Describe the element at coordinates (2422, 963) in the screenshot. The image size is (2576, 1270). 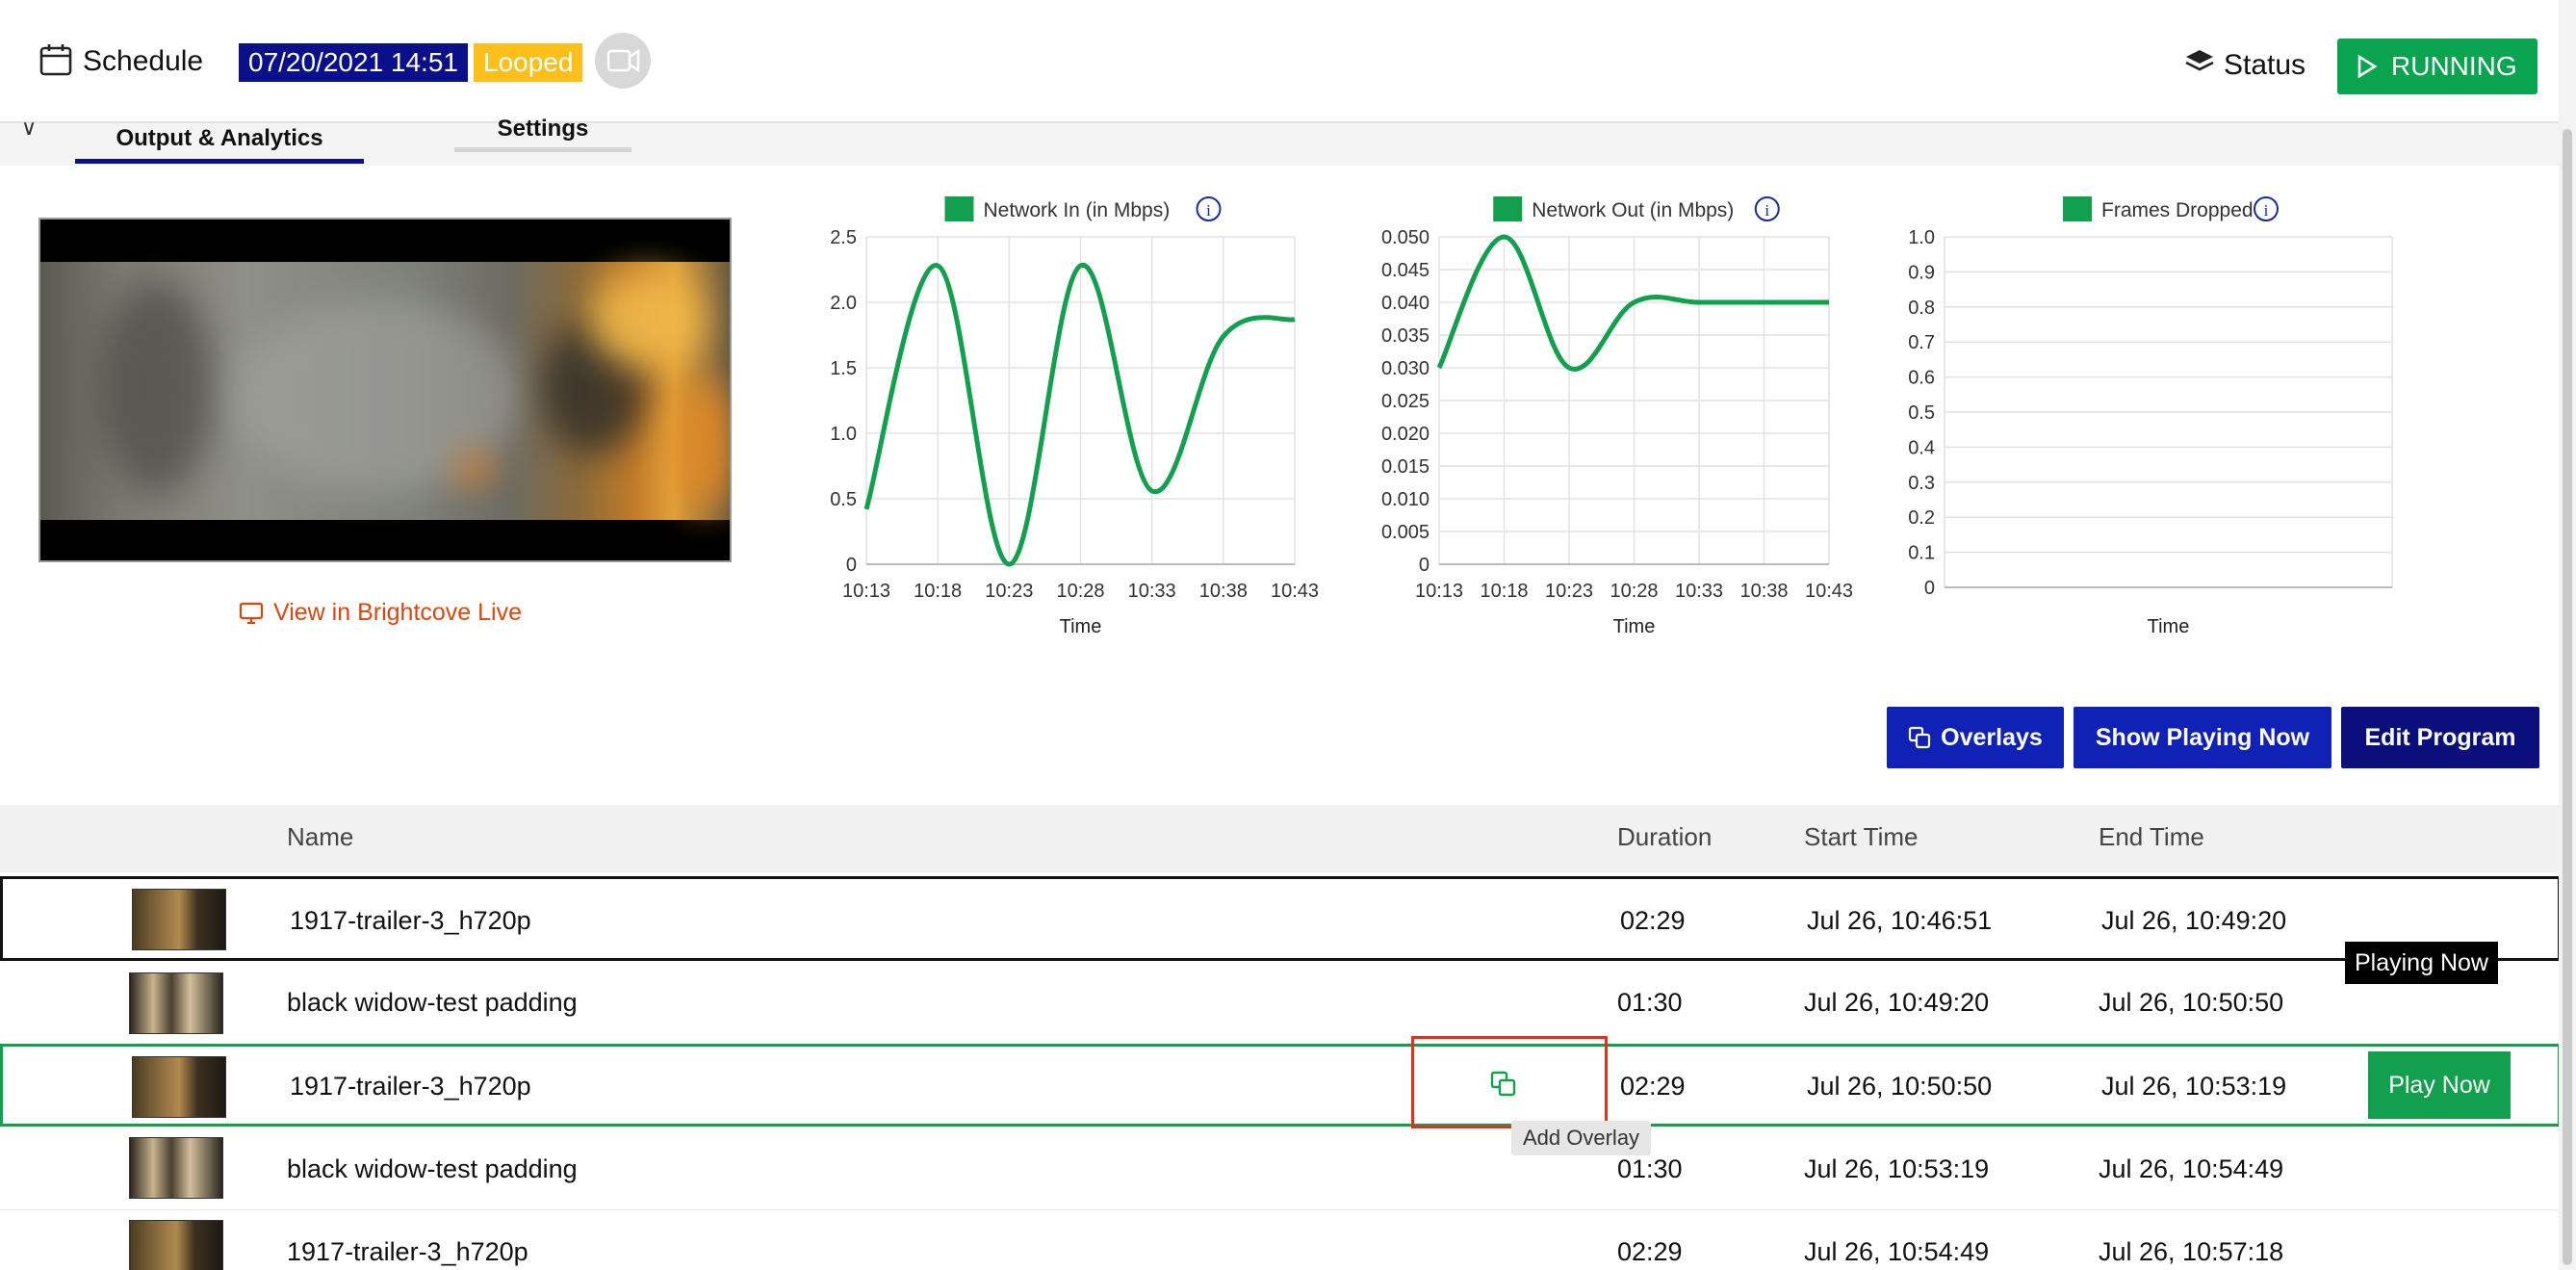
I see `playing-now-badge: Playing Now` at that location.